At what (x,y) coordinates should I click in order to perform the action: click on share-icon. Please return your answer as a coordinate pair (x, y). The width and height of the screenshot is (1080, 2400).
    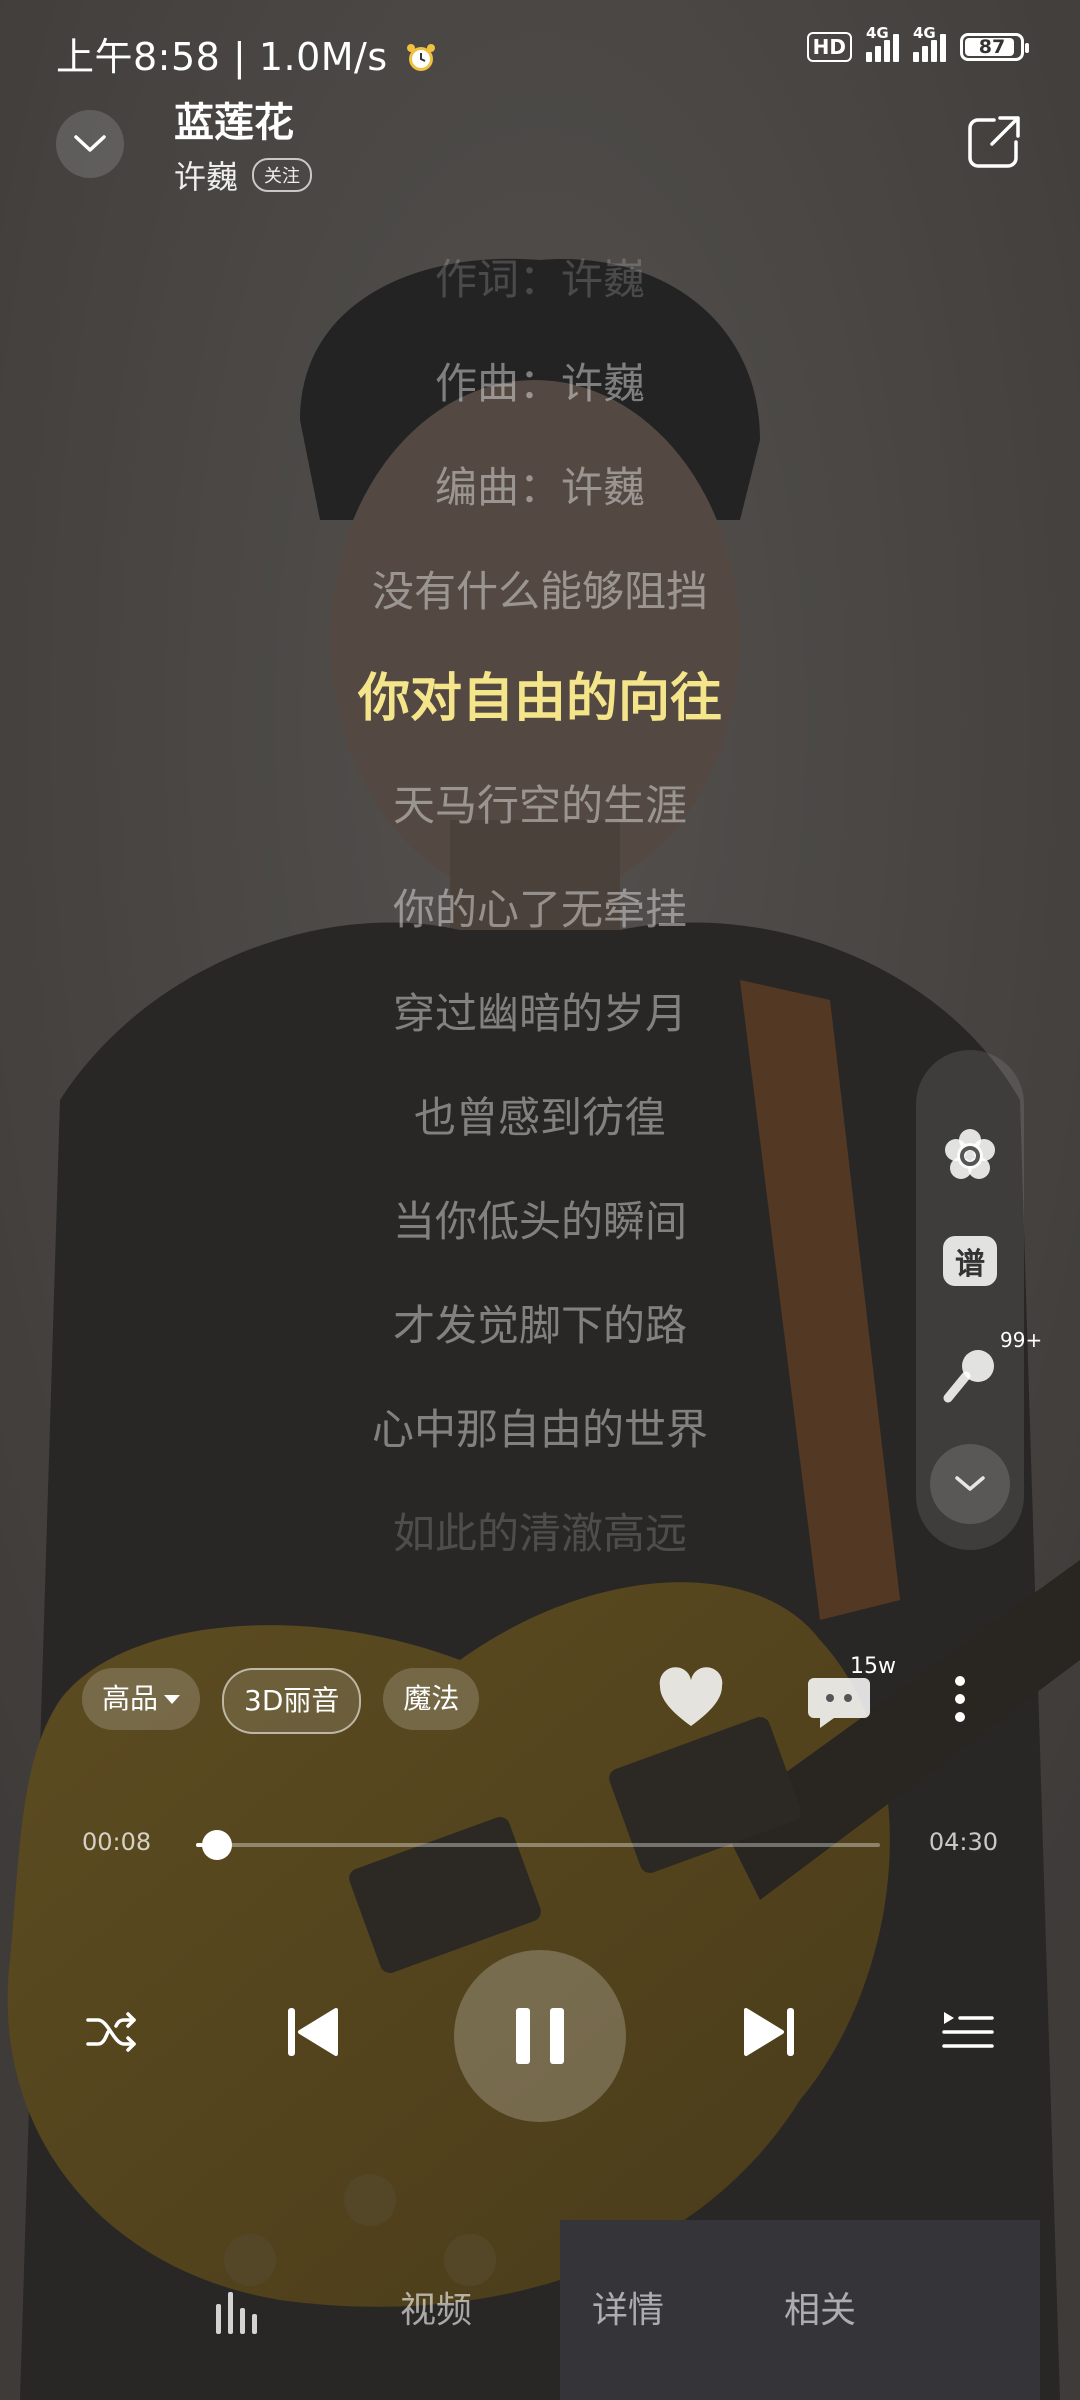
    Looking at the image, I should click on (994, 142).